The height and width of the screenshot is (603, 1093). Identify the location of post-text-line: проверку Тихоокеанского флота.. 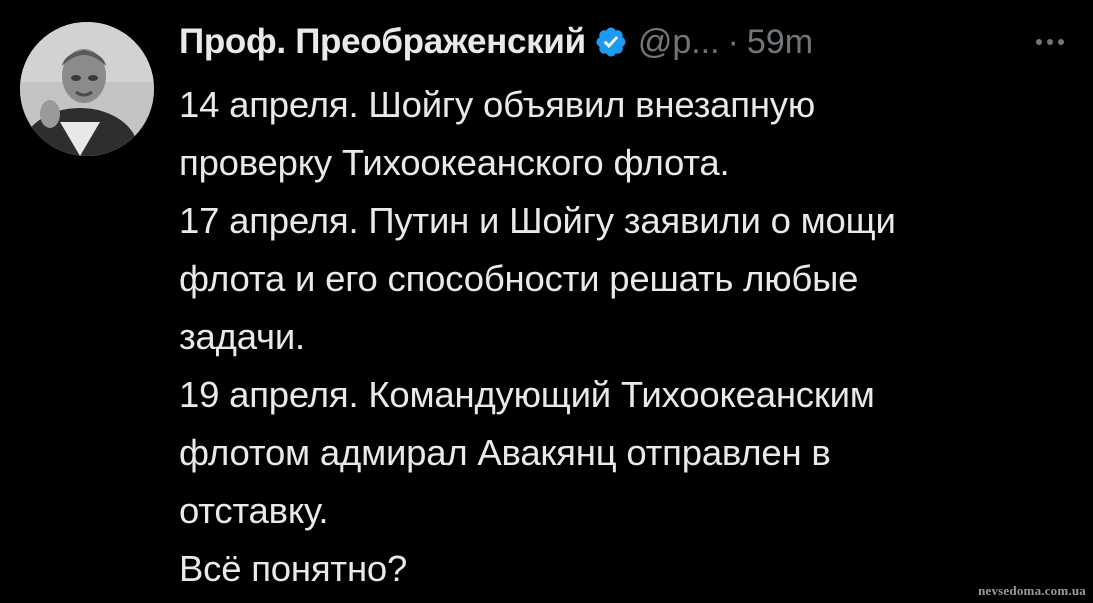
(454, 162).